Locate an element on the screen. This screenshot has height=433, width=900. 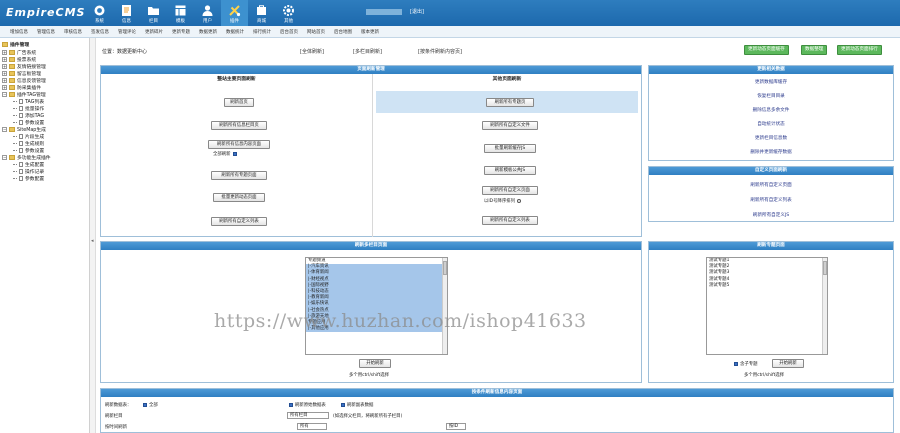
quick-nav-link: 数据更新 is located at coordinates (208, 32).